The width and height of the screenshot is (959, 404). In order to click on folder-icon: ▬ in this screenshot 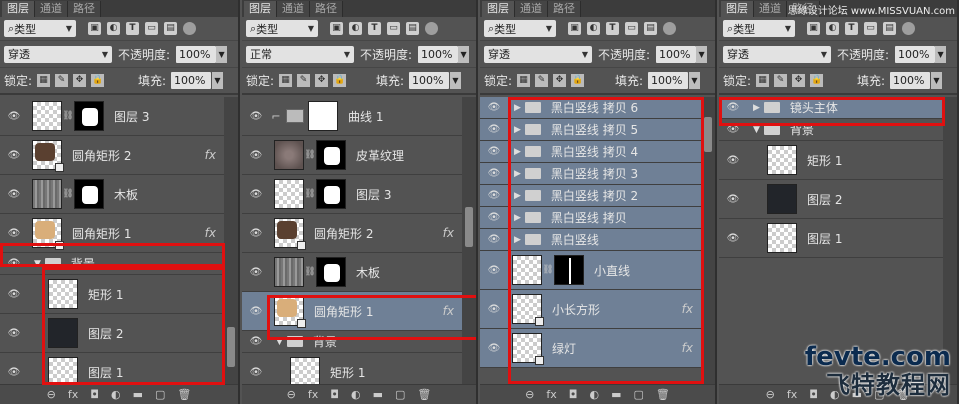, I will do `click(378, 394)`.